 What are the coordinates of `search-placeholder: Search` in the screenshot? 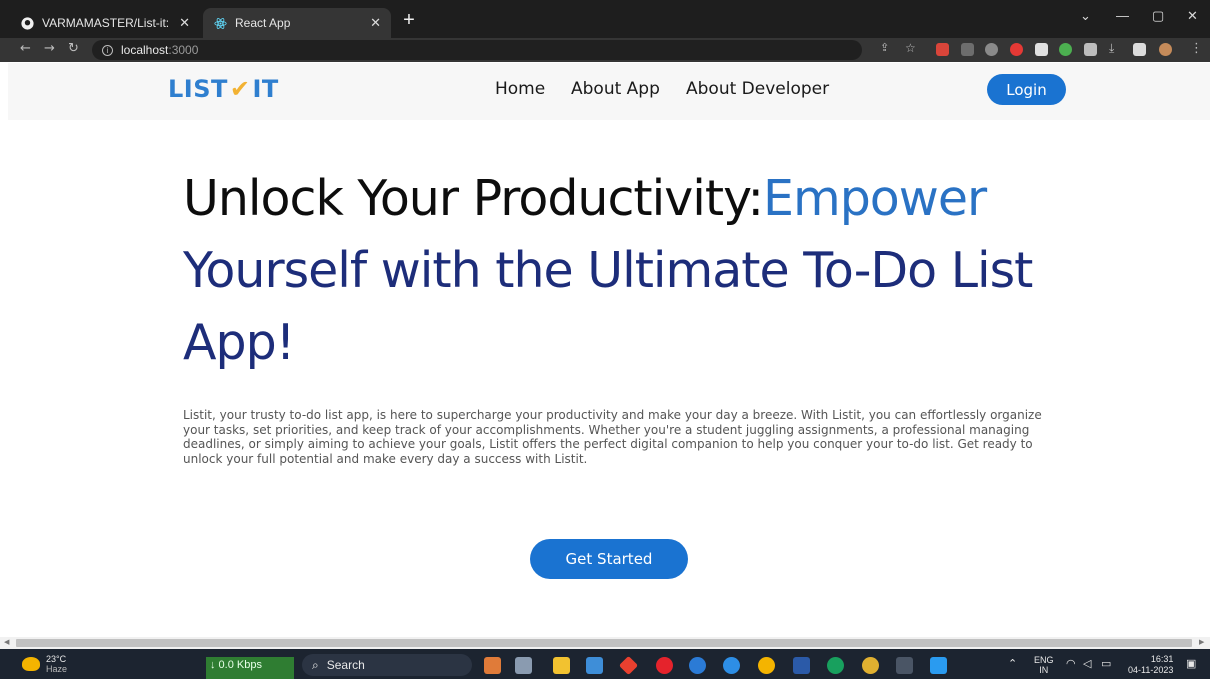 It's located at (345, 665).